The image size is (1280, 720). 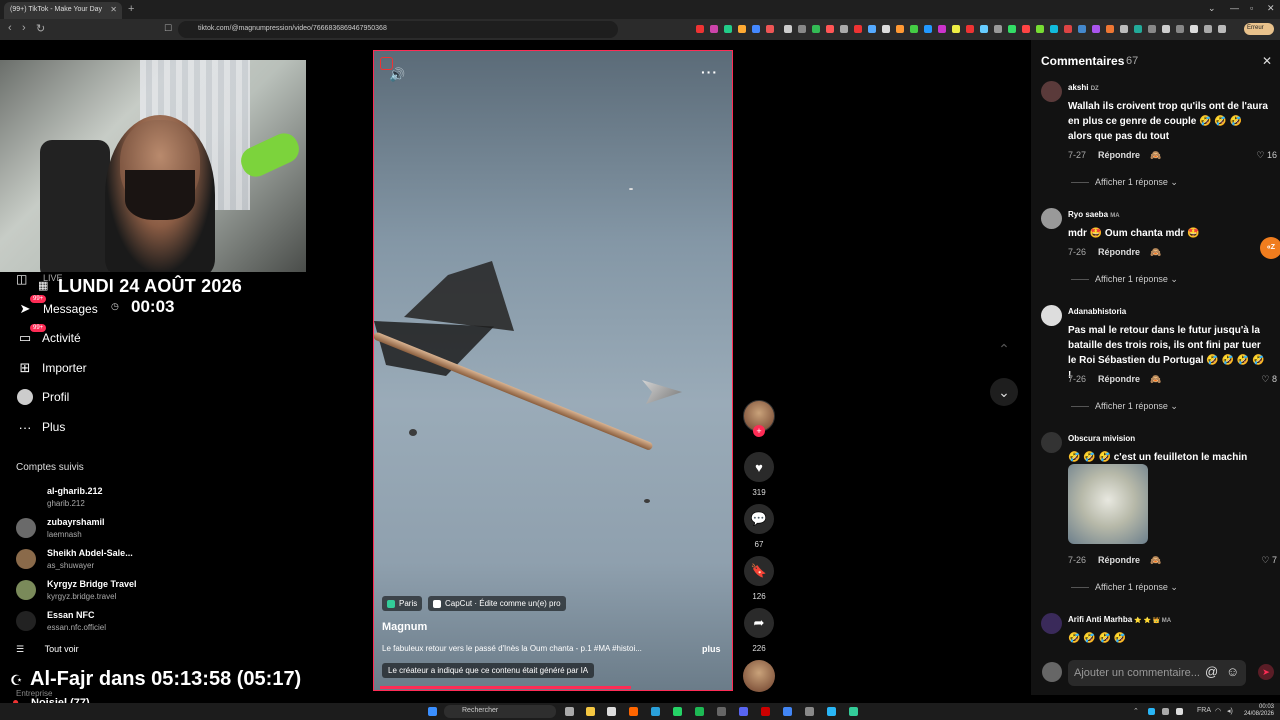 What do you see at coordinates (1269, 560) in the screenshot?
I see `comment-likes: ♡ 7` at bounding box center [1269, 560].